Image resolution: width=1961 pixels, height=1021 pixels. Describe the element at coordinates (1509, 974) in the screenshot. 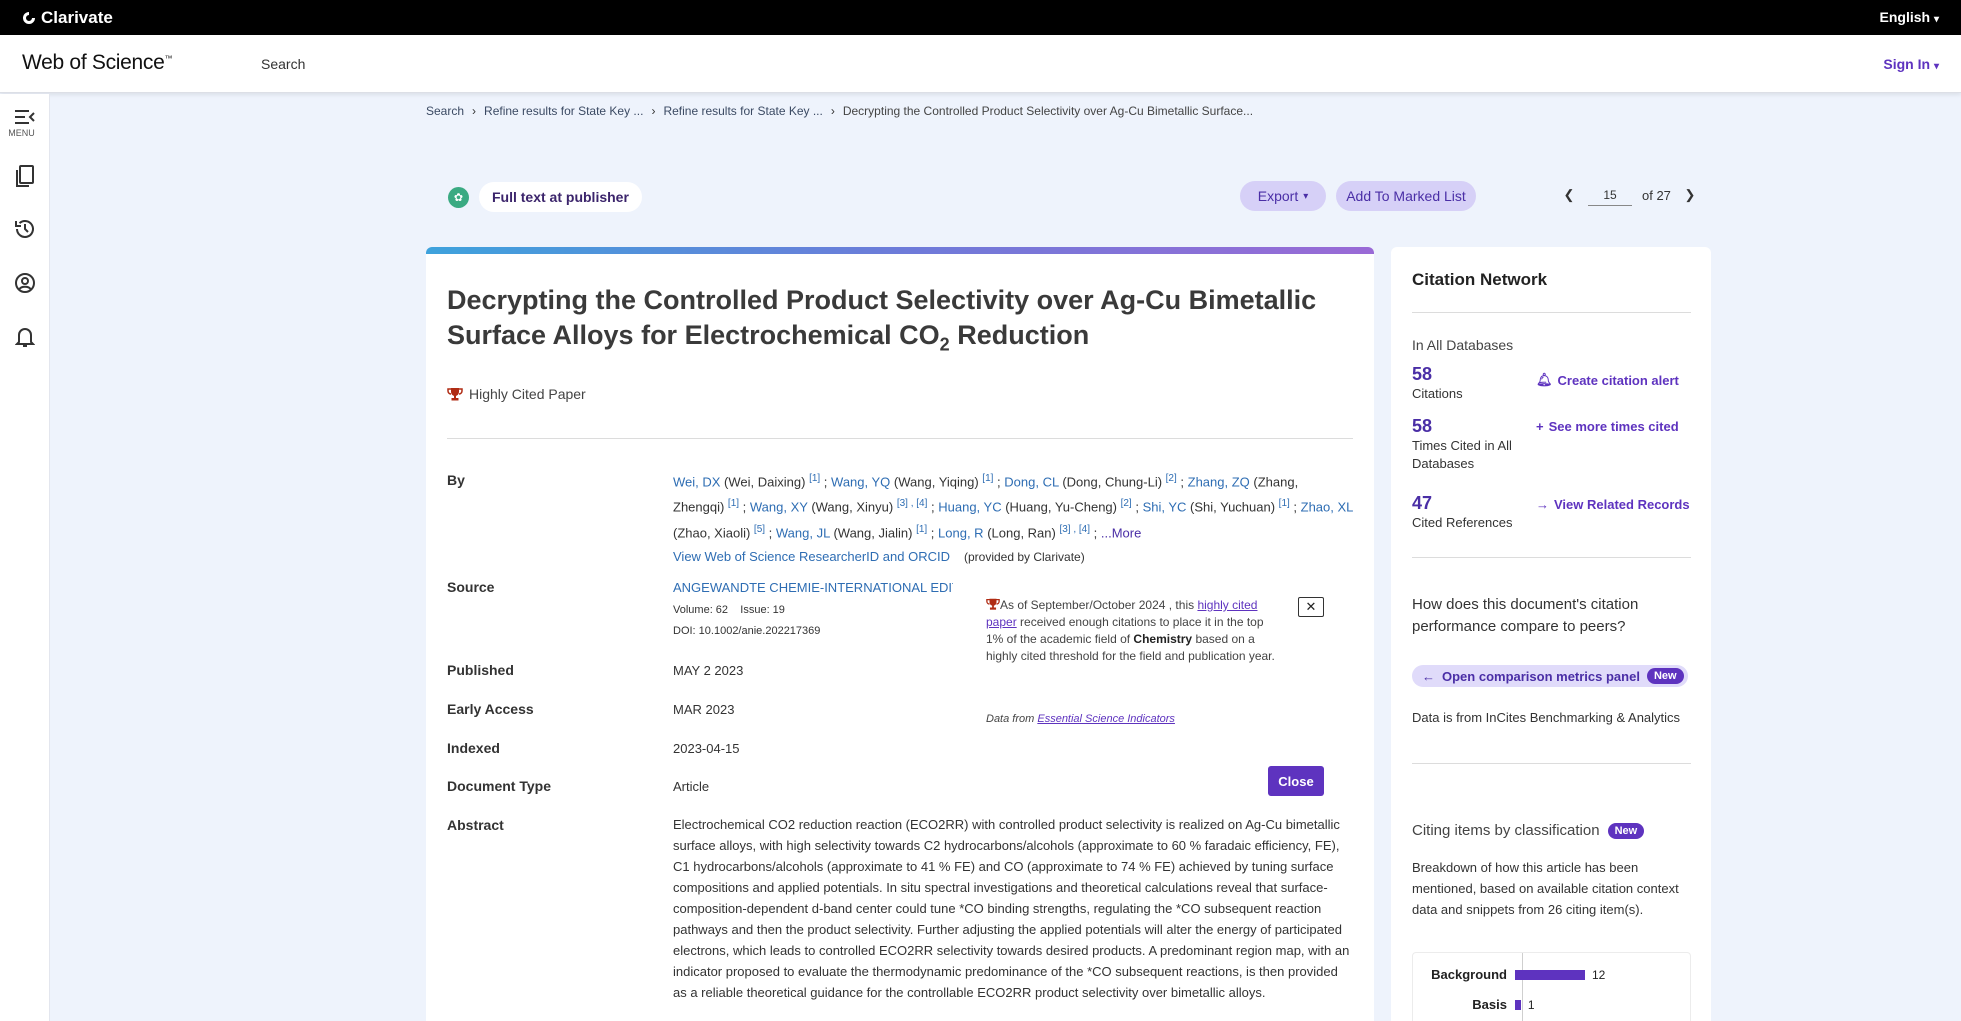

I see `bar-row: Background 12` at that location.